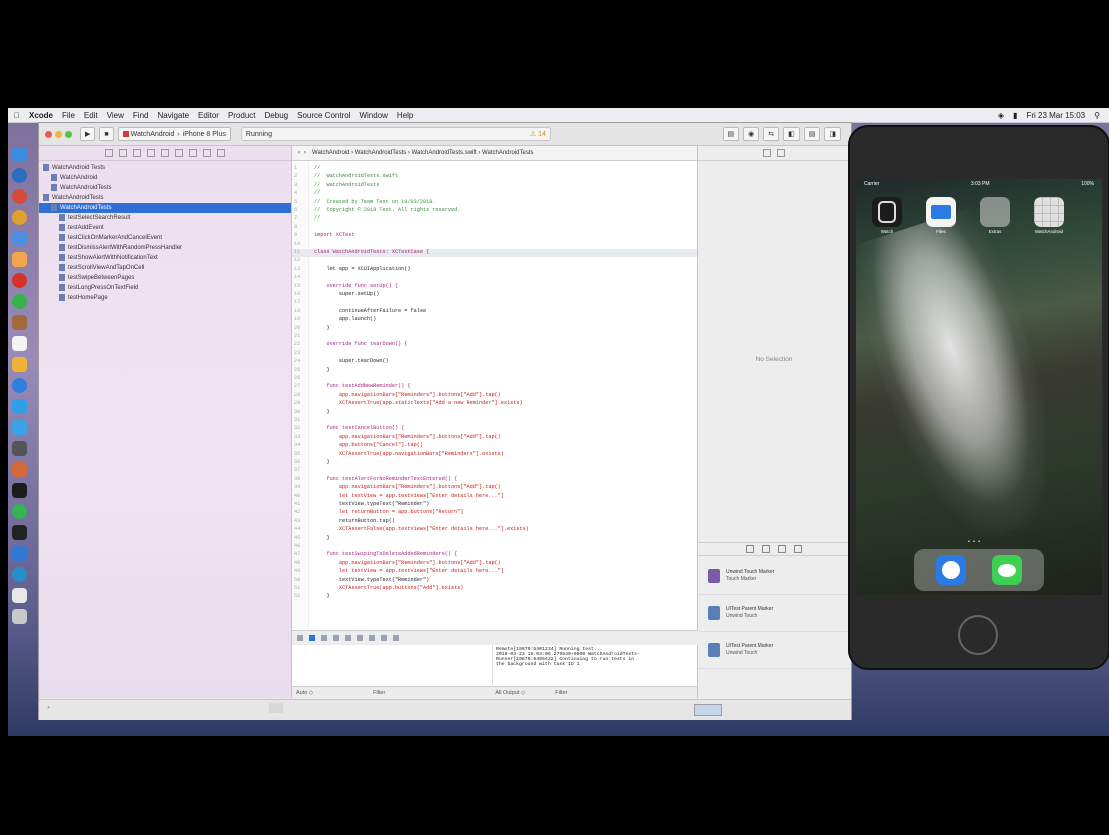 This screenshot has height=835, width=1109. I want to click on calendar-icon, so click(19, 343).